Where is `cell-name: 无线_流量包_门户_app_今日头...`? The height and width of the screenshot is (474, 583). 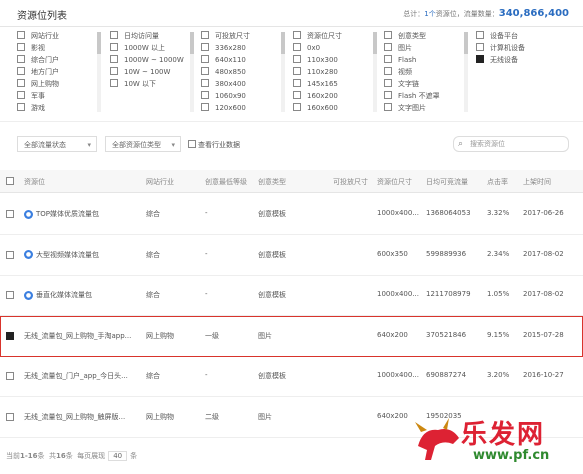
cell-name: 无线_流量包_门户_app_今日头... is located at coordinates (76, 376).